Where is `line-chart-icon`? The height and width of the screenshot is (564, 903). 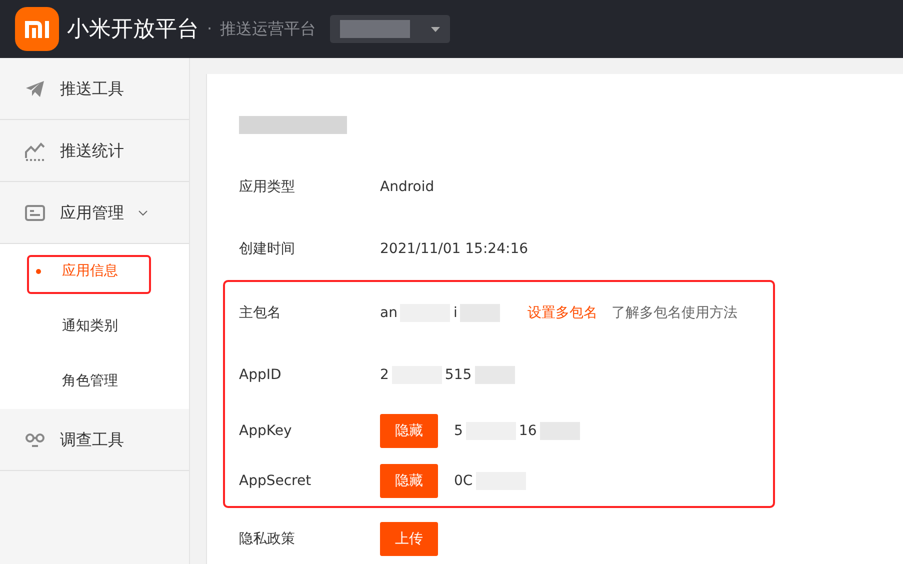 line-chart-icon is located at coordinates (35, 151).